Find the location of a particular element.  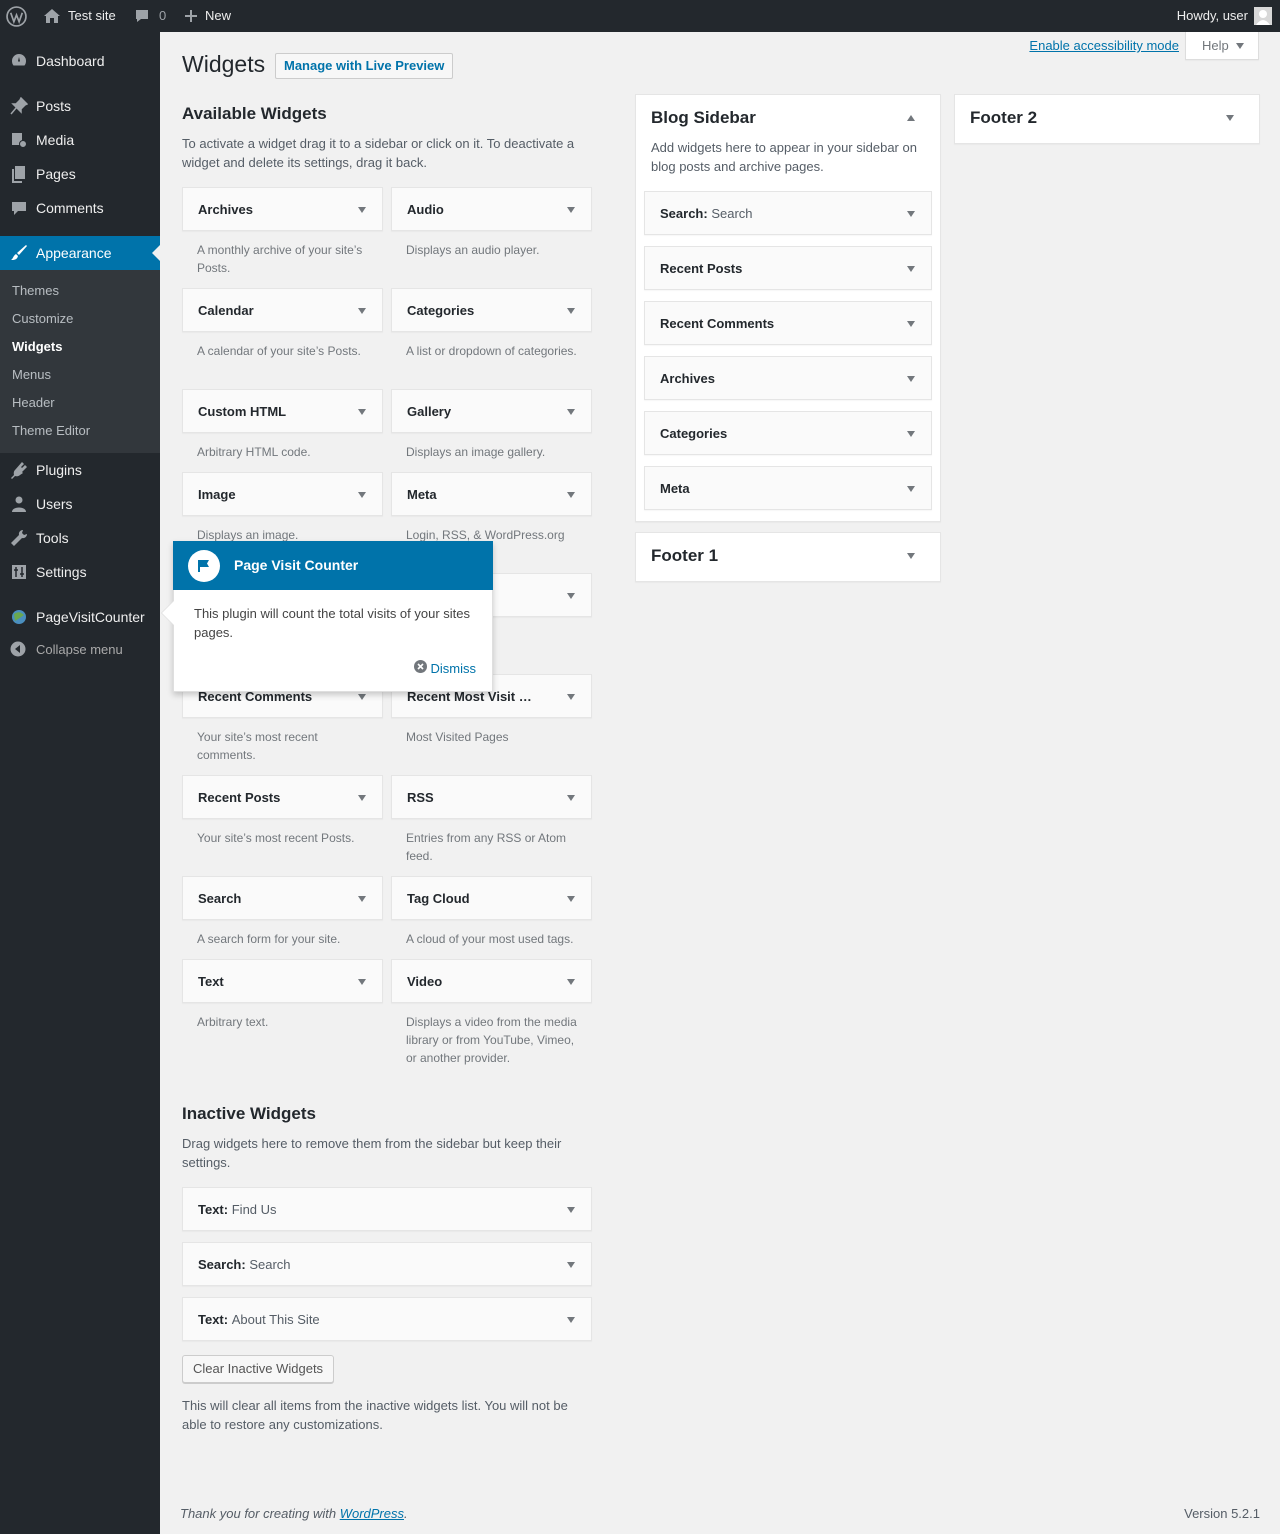

sidebar-widget: Recent Comments is located at coordinates (788, 323).